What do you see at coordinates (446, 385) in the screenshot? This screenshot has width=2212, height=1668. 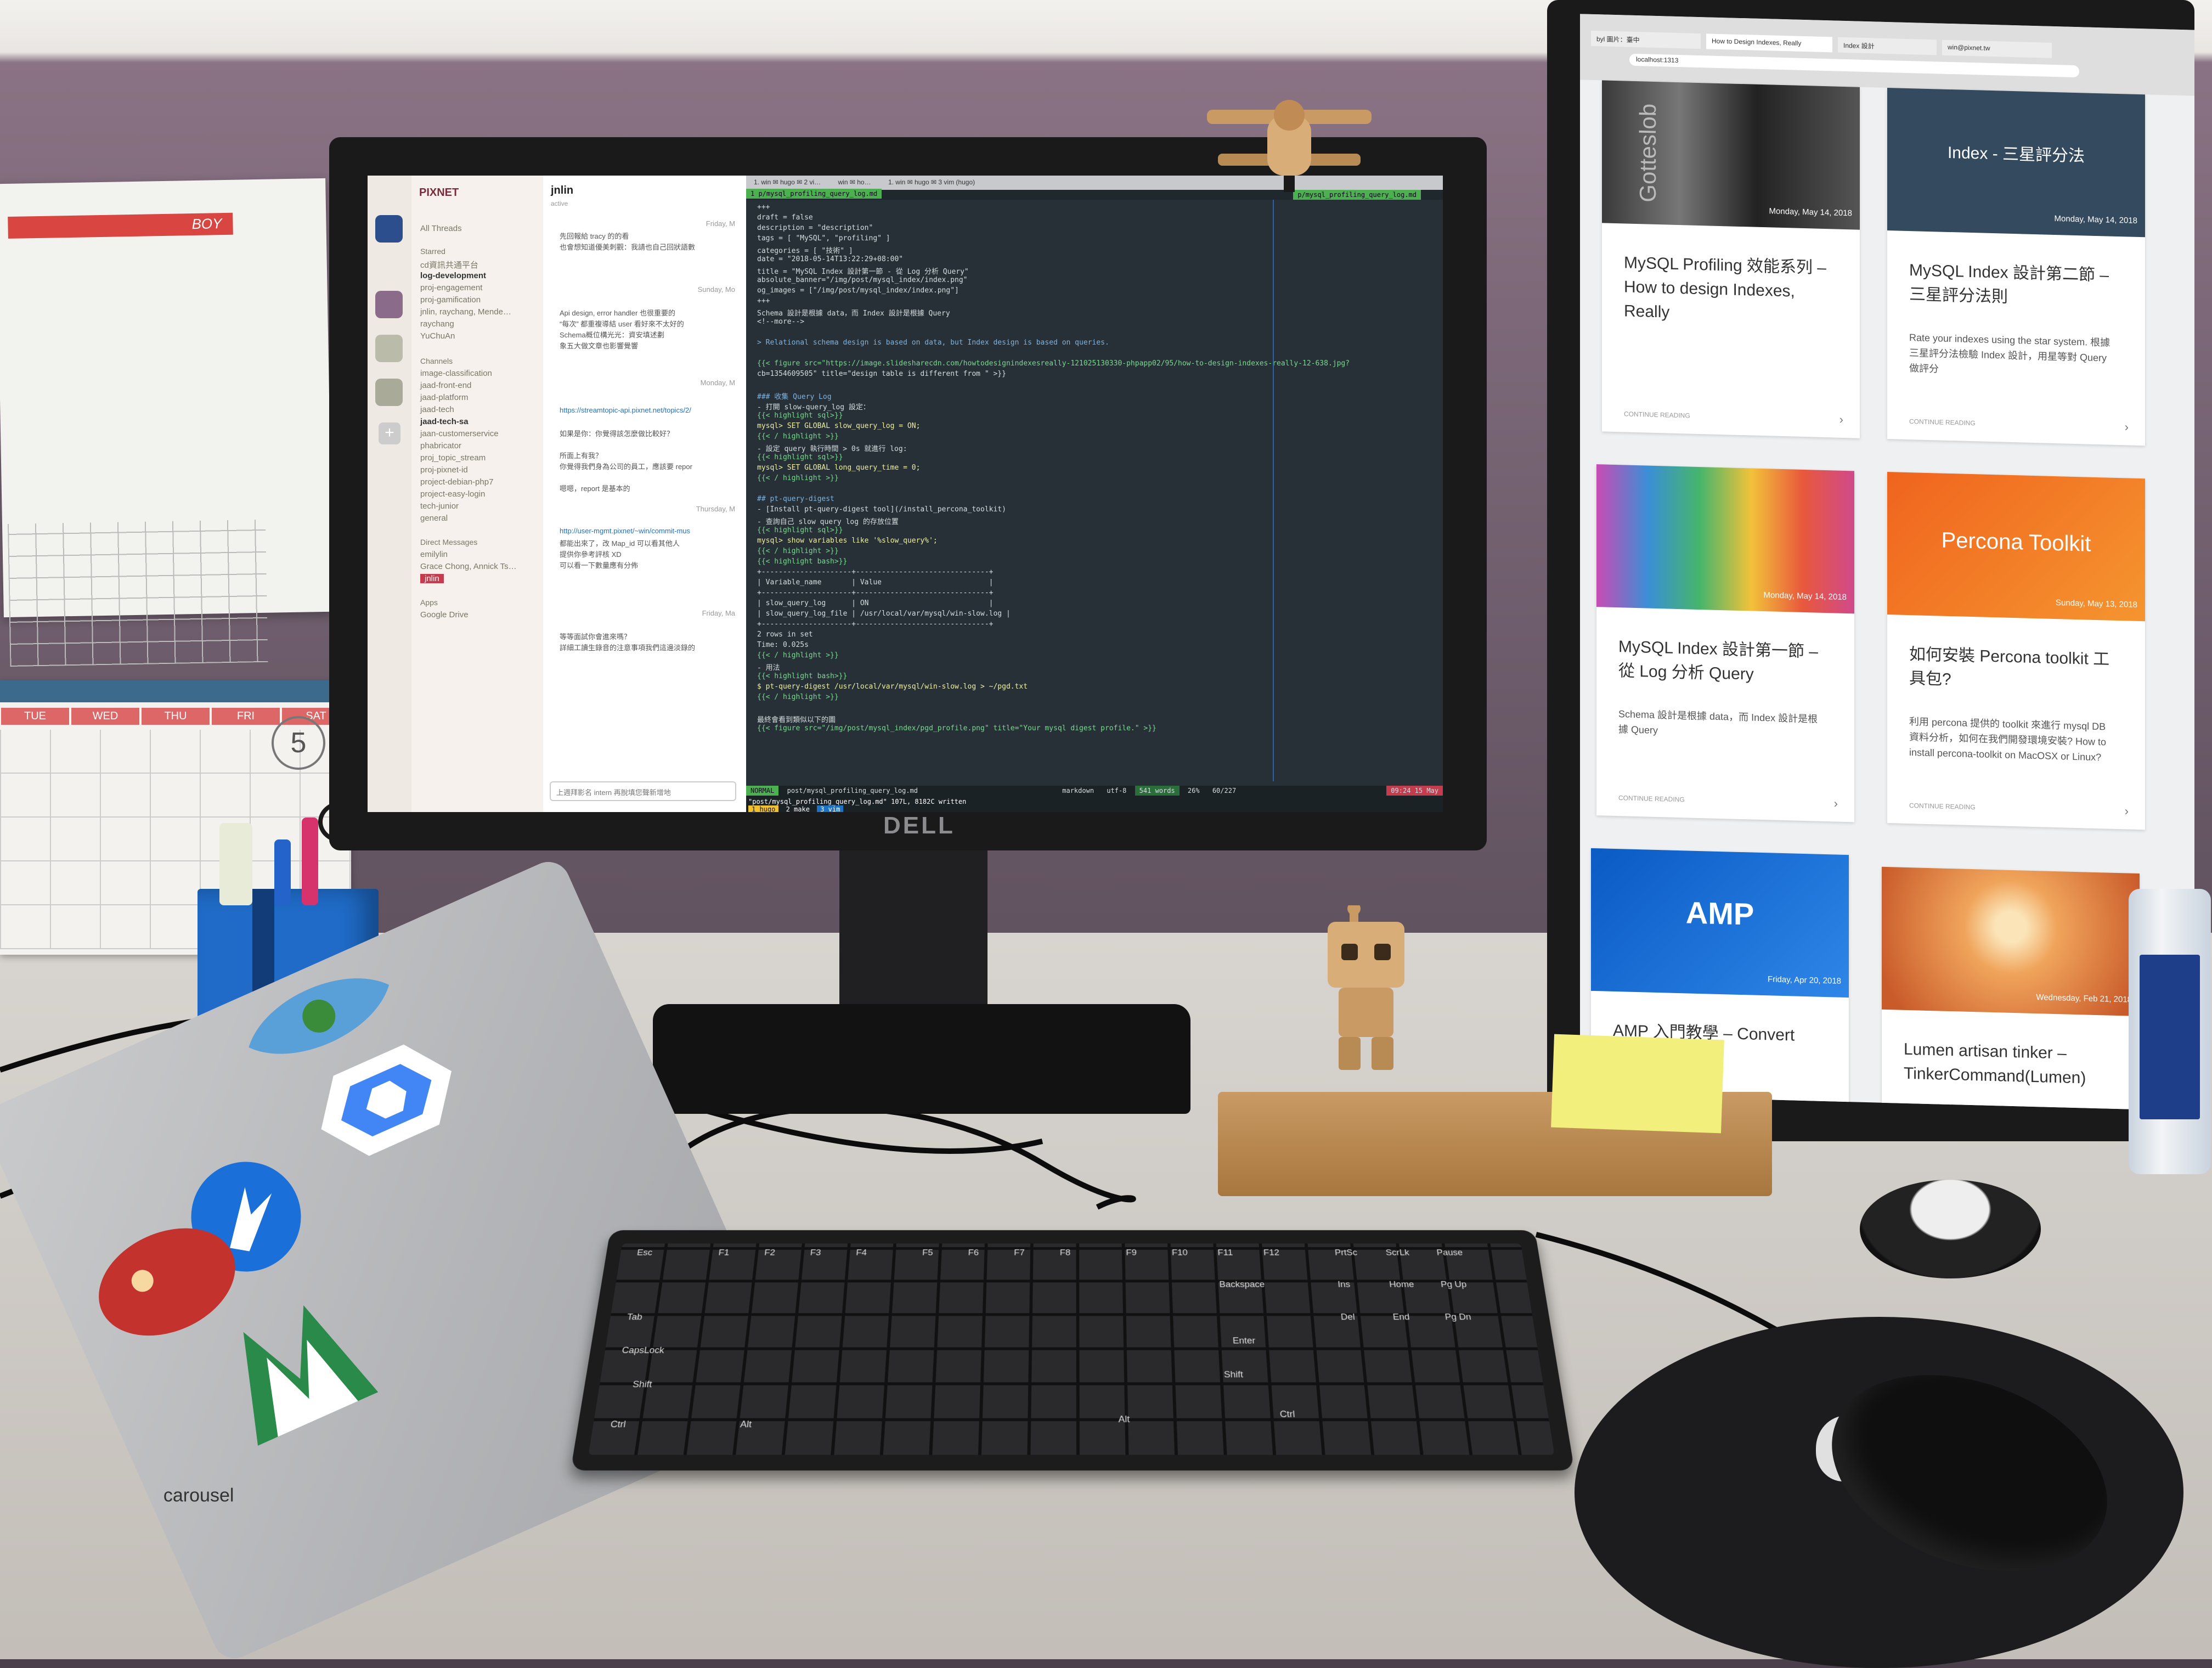 I see `sidebar-channel: jaad-front-end` at bounding box center [446, 385].